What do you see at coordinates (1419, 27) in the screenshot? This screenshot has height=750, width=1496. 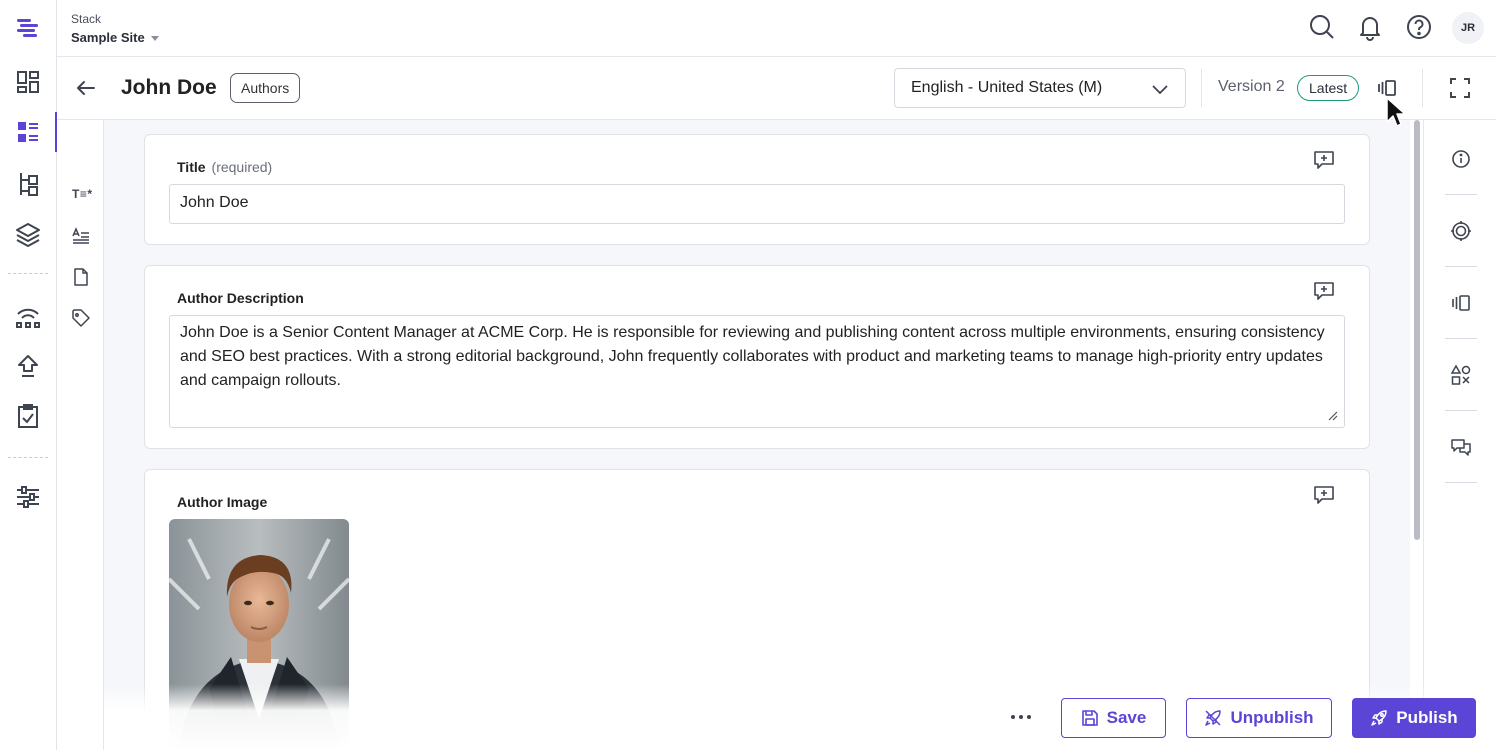 I see `help-icon` at bounding box center [1419, 27].